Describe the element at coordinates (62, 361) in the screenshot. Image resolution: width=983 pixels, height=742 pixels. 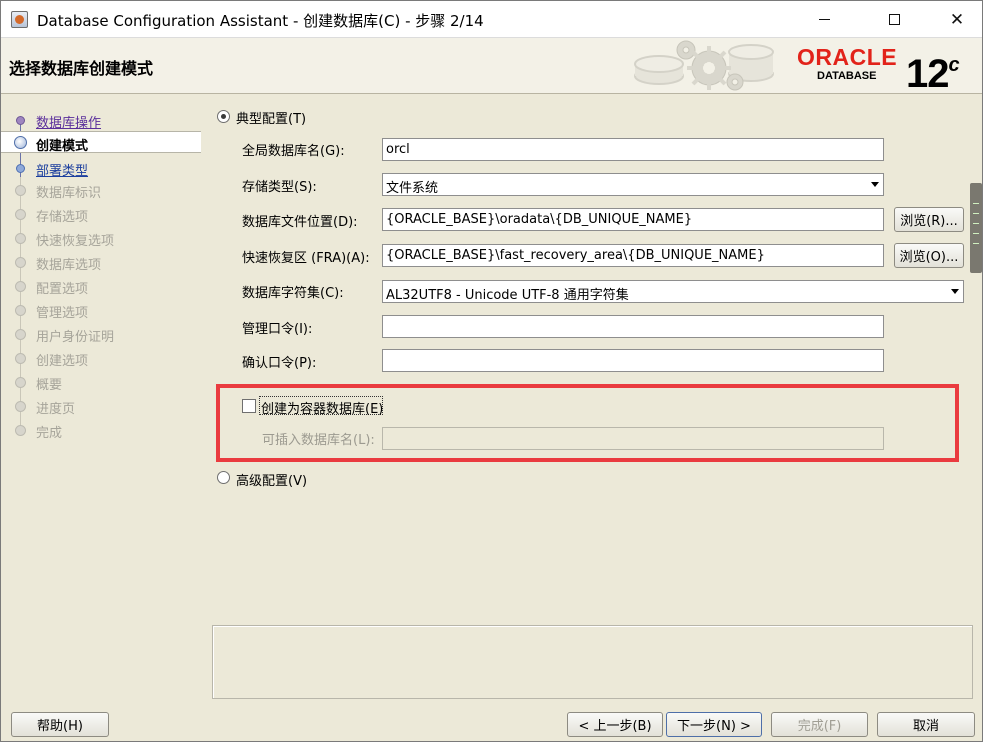
I see `nav-step-label: 创建选项` at that location.